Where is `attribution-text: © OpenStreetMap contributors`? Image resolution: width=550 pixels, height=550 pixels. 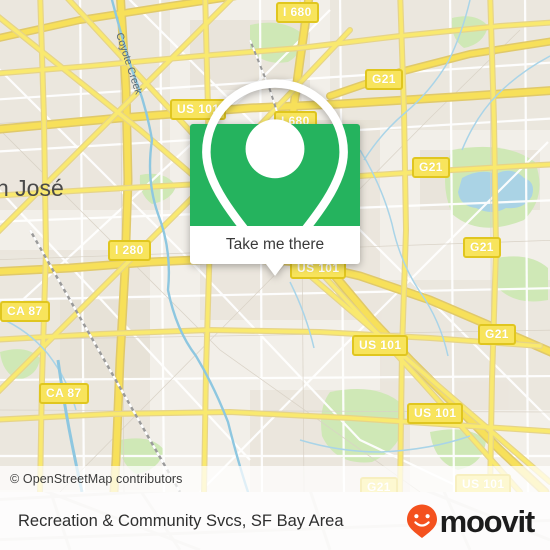
attribution-text: © OpenStreetMap contributors is located at coordinates (96, 479).